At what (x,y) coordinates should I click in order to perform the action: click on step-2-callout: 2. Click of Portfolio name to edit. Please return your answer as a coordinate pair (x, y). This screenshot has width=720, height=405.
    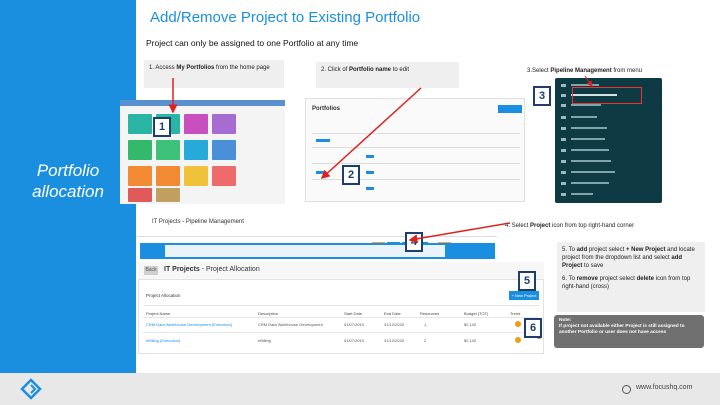
    Looking at the image, I should click on (387, 75).